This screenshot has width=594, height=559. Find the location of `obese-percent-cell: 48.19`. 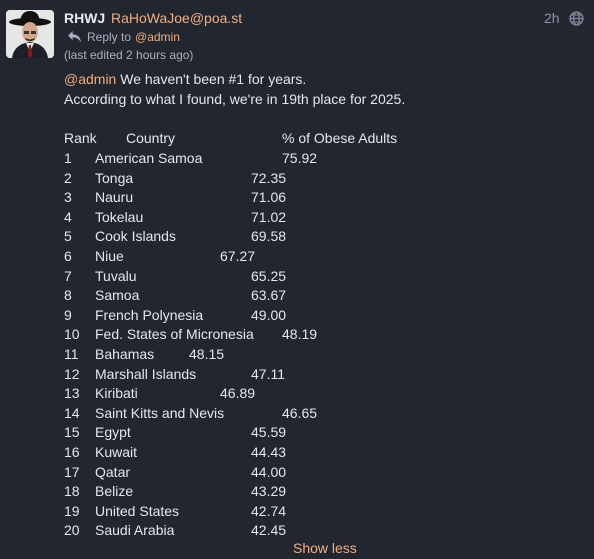

obese-percent-cell: 48.19 is located at coordinates (300, 334).